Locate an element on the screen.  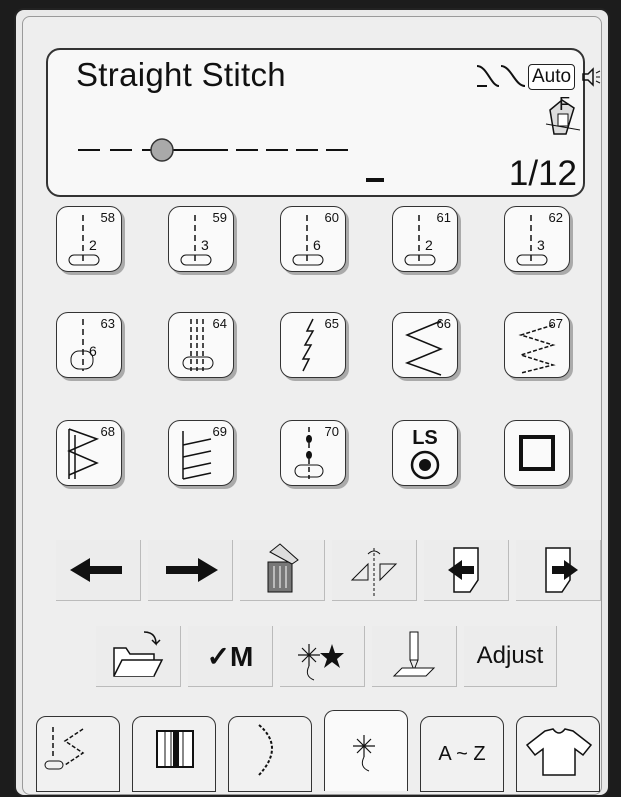
needle-position-dot is located at coordinates (162, 150).